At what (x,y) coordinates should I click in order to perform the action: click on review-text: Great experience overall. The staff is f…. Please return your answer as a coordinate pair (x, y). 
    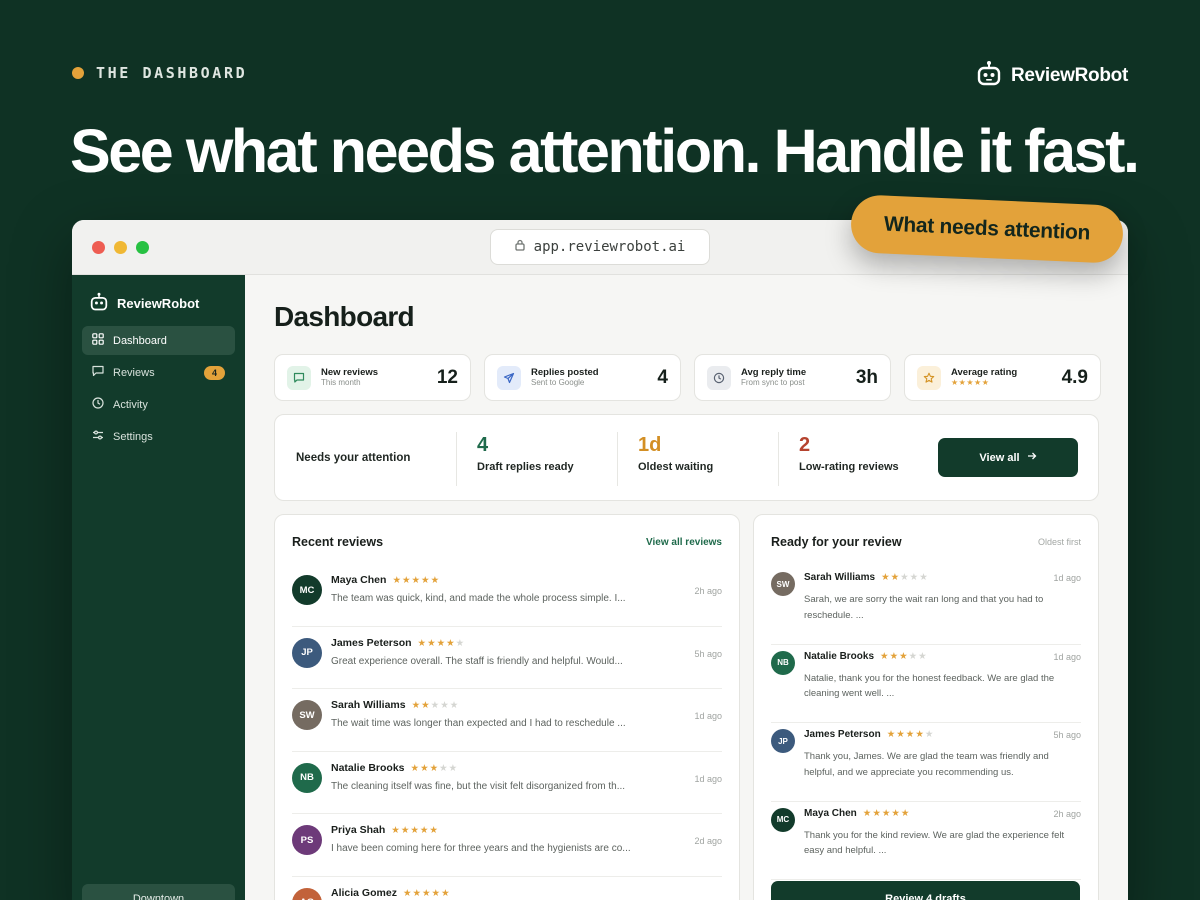
    Looking at the image, I should click on (477, 661).